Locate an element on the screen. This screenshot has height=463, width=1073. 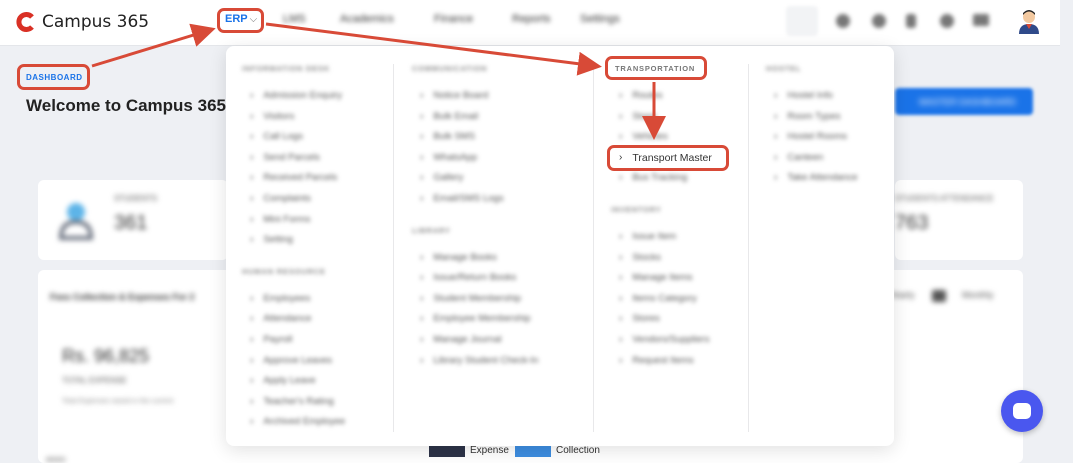
menu-item-gallery: › Gallery is located at coordinates (441, 177).